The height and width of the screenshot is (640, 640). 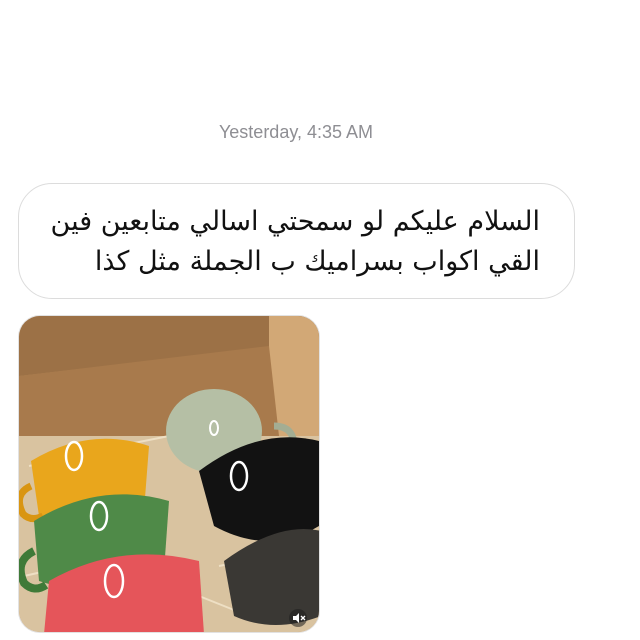 I want to click on message-timestamp: Yesterday, 4:35 AM, so click(x=296, y=132).